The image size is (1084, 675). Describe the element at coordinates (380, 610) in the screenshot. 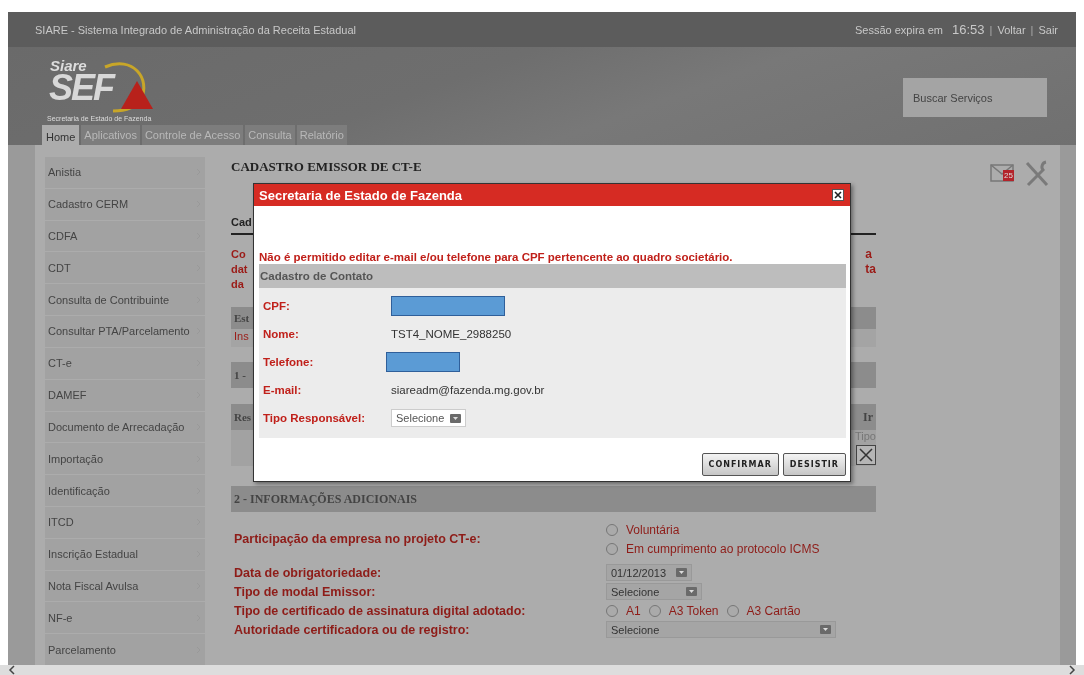

I see `field-label: Tipo de certificado de assinatura digital adotado:` at that location.